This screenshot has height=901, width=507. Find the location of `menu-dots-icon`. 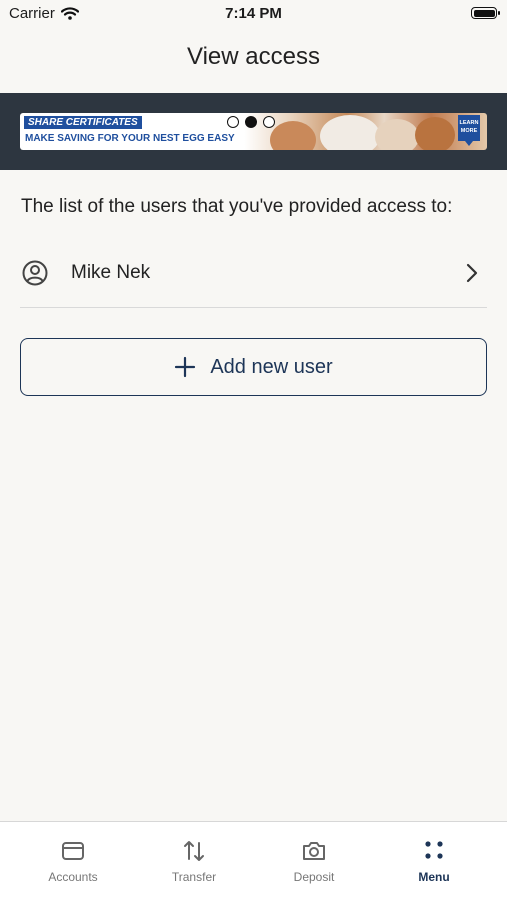

menu-dots-icon is located at coordinates (434, 850).